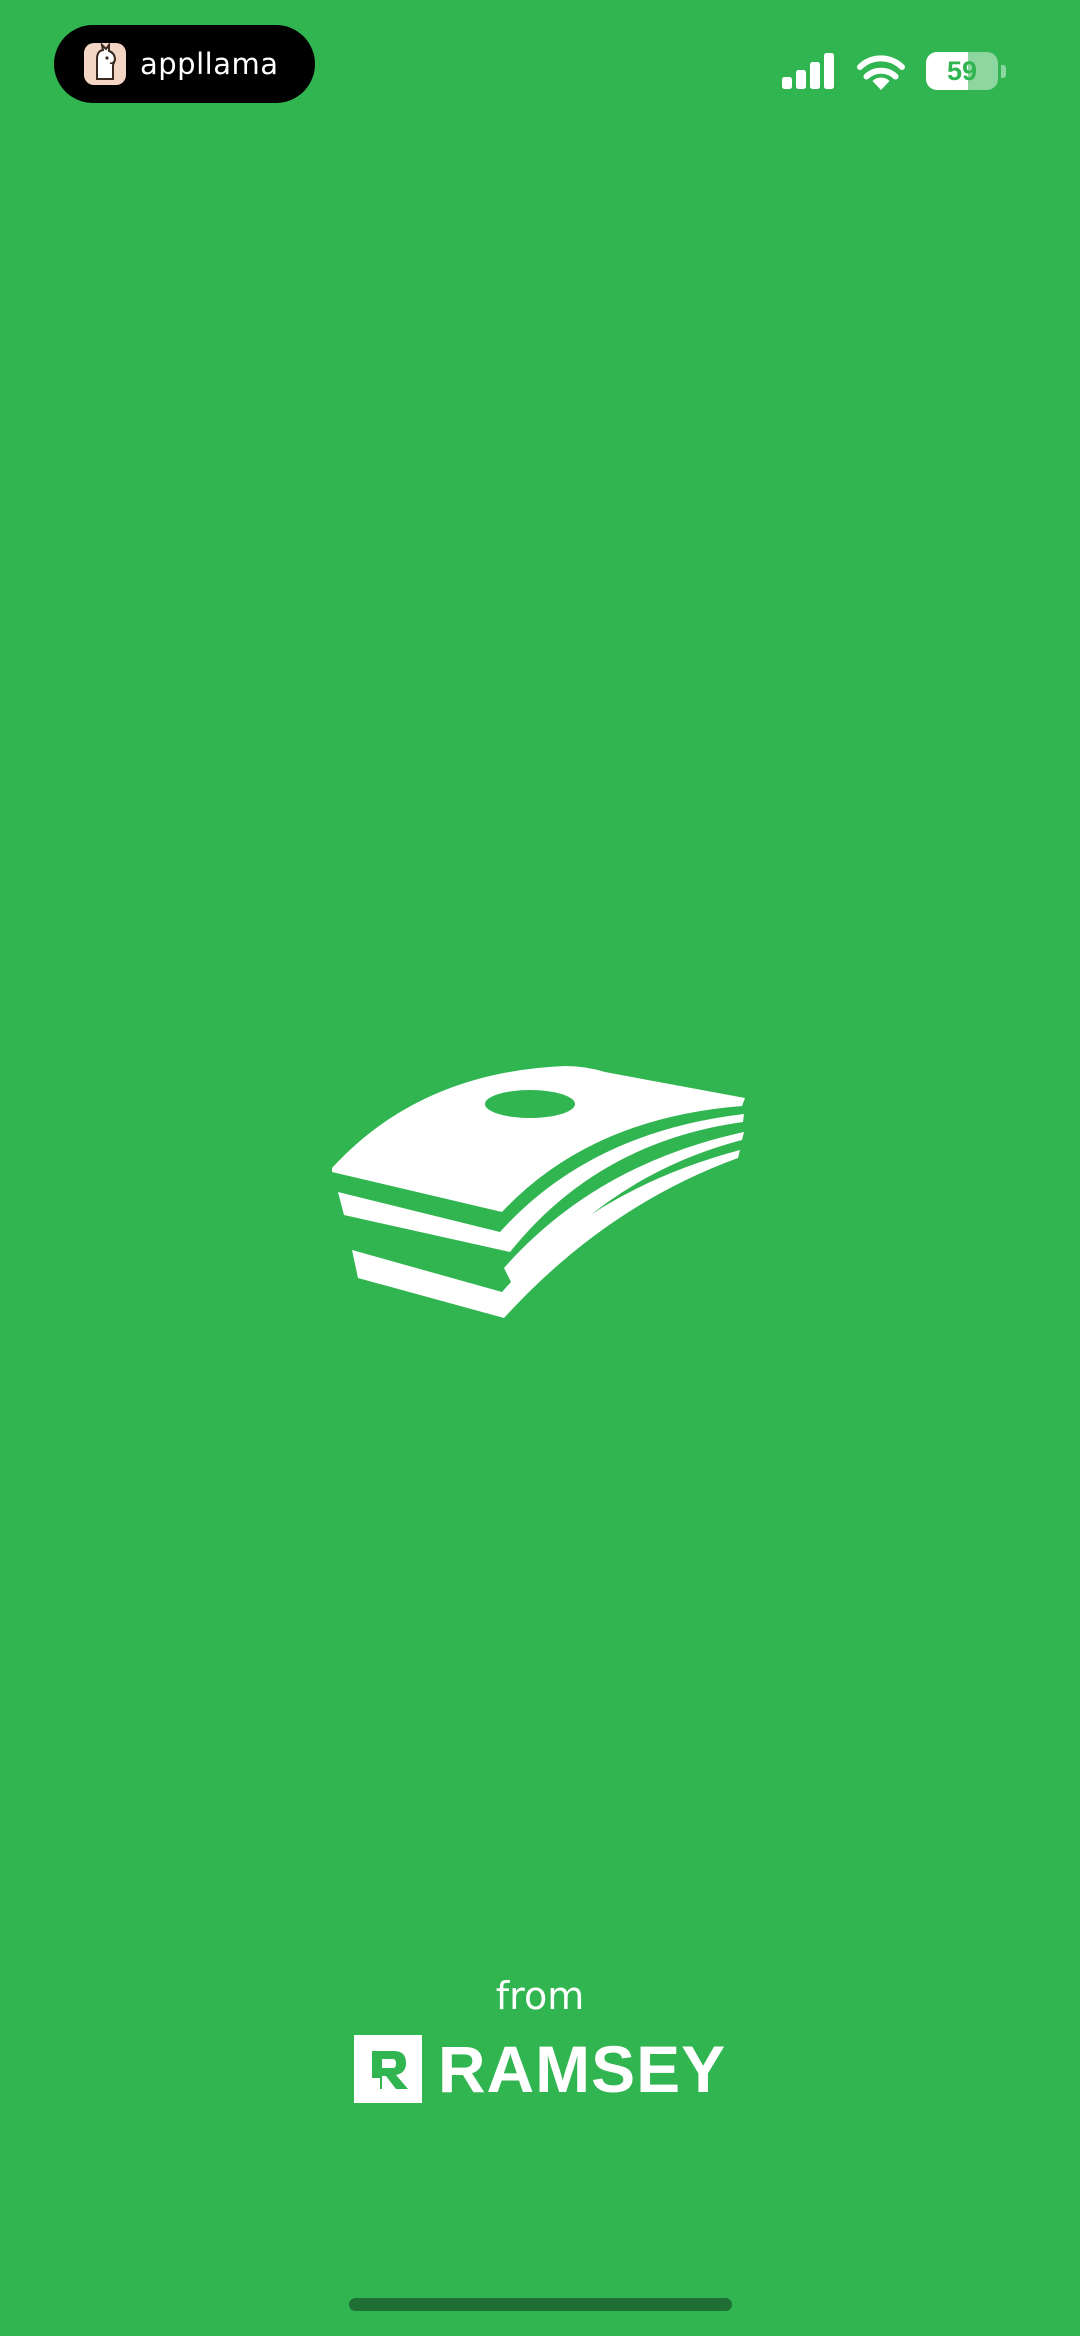 The image size is (1080, 2336). Describe the element at coordinates (808, 71) in the screenshot. I see `cellular-signal-icon` at that location.